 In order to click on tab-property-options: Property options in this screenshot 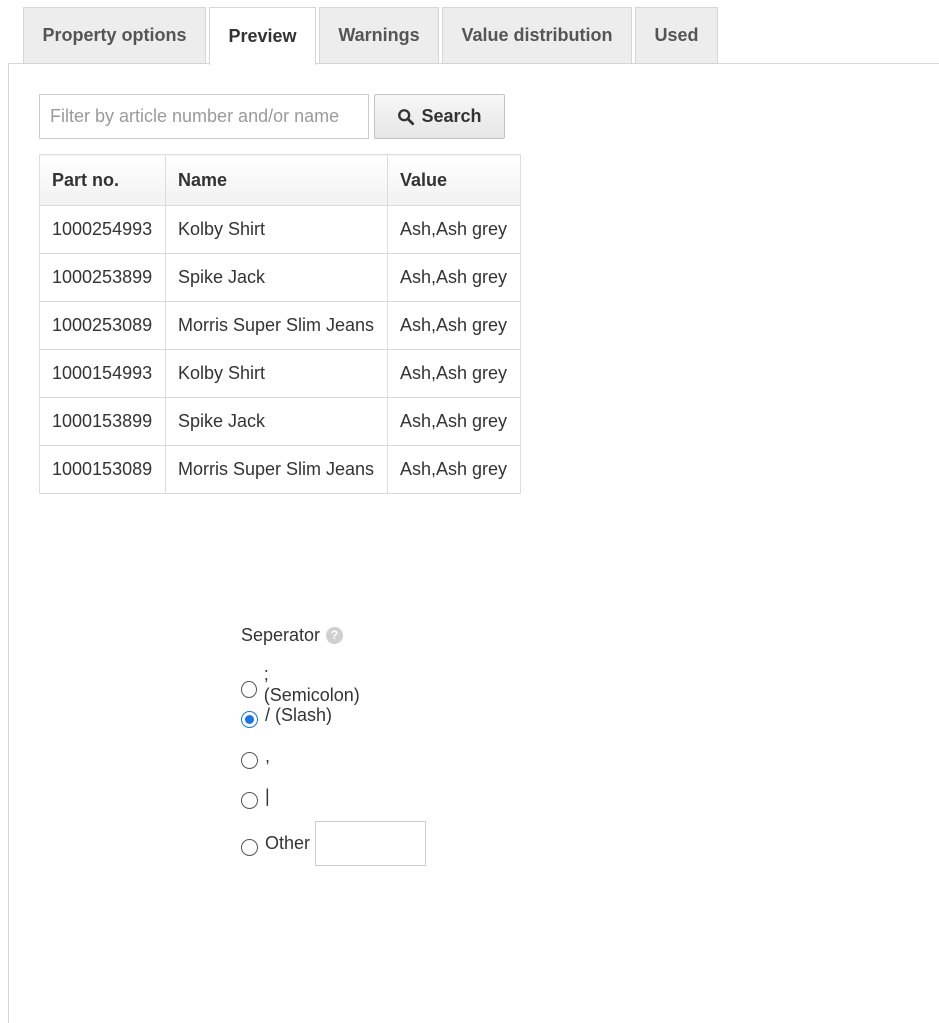, I will do `click(114, 35)`.